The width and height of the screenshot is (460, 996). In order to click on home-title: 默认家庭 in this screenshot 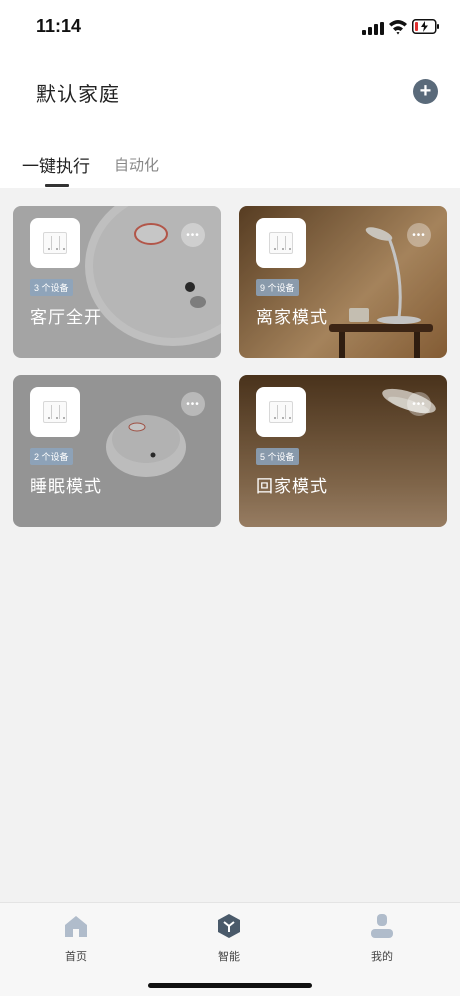, I will do `click(78, 92)`.